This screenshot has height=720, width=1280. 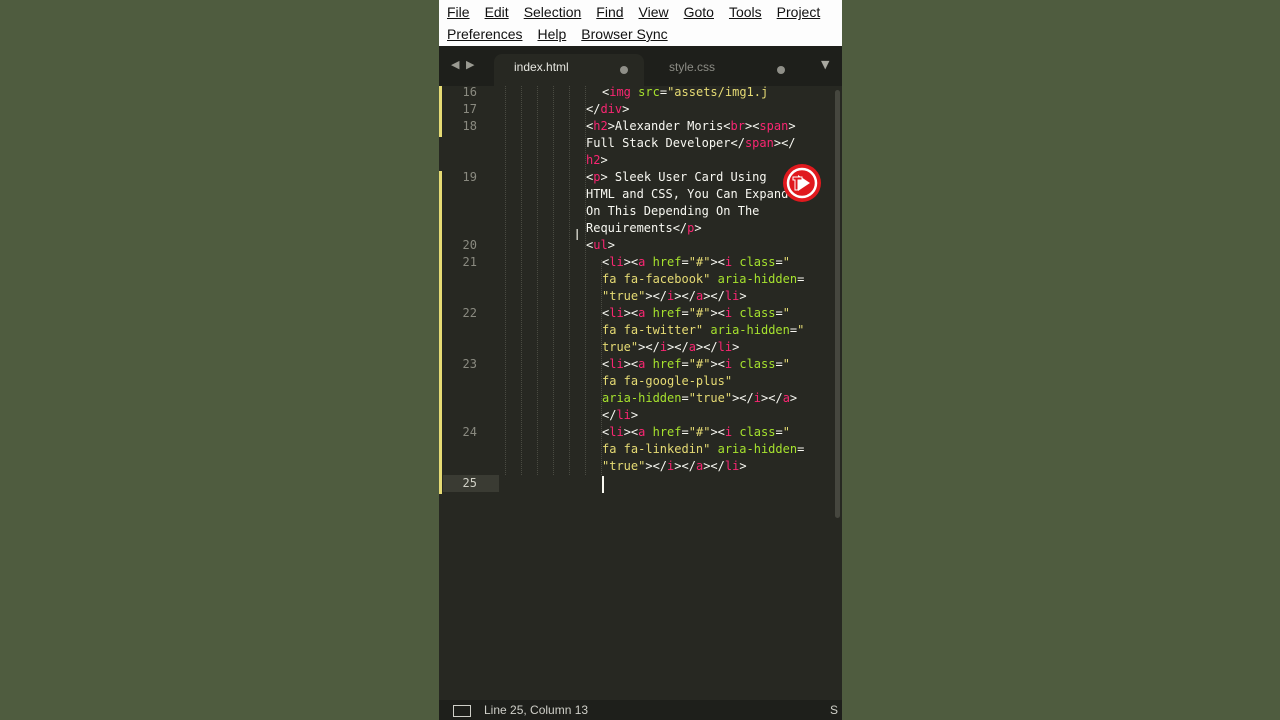 What do you see at coordinates (469, 262) in the screenshot?
I see `line-number: 21` at bounding box center [469, 262].